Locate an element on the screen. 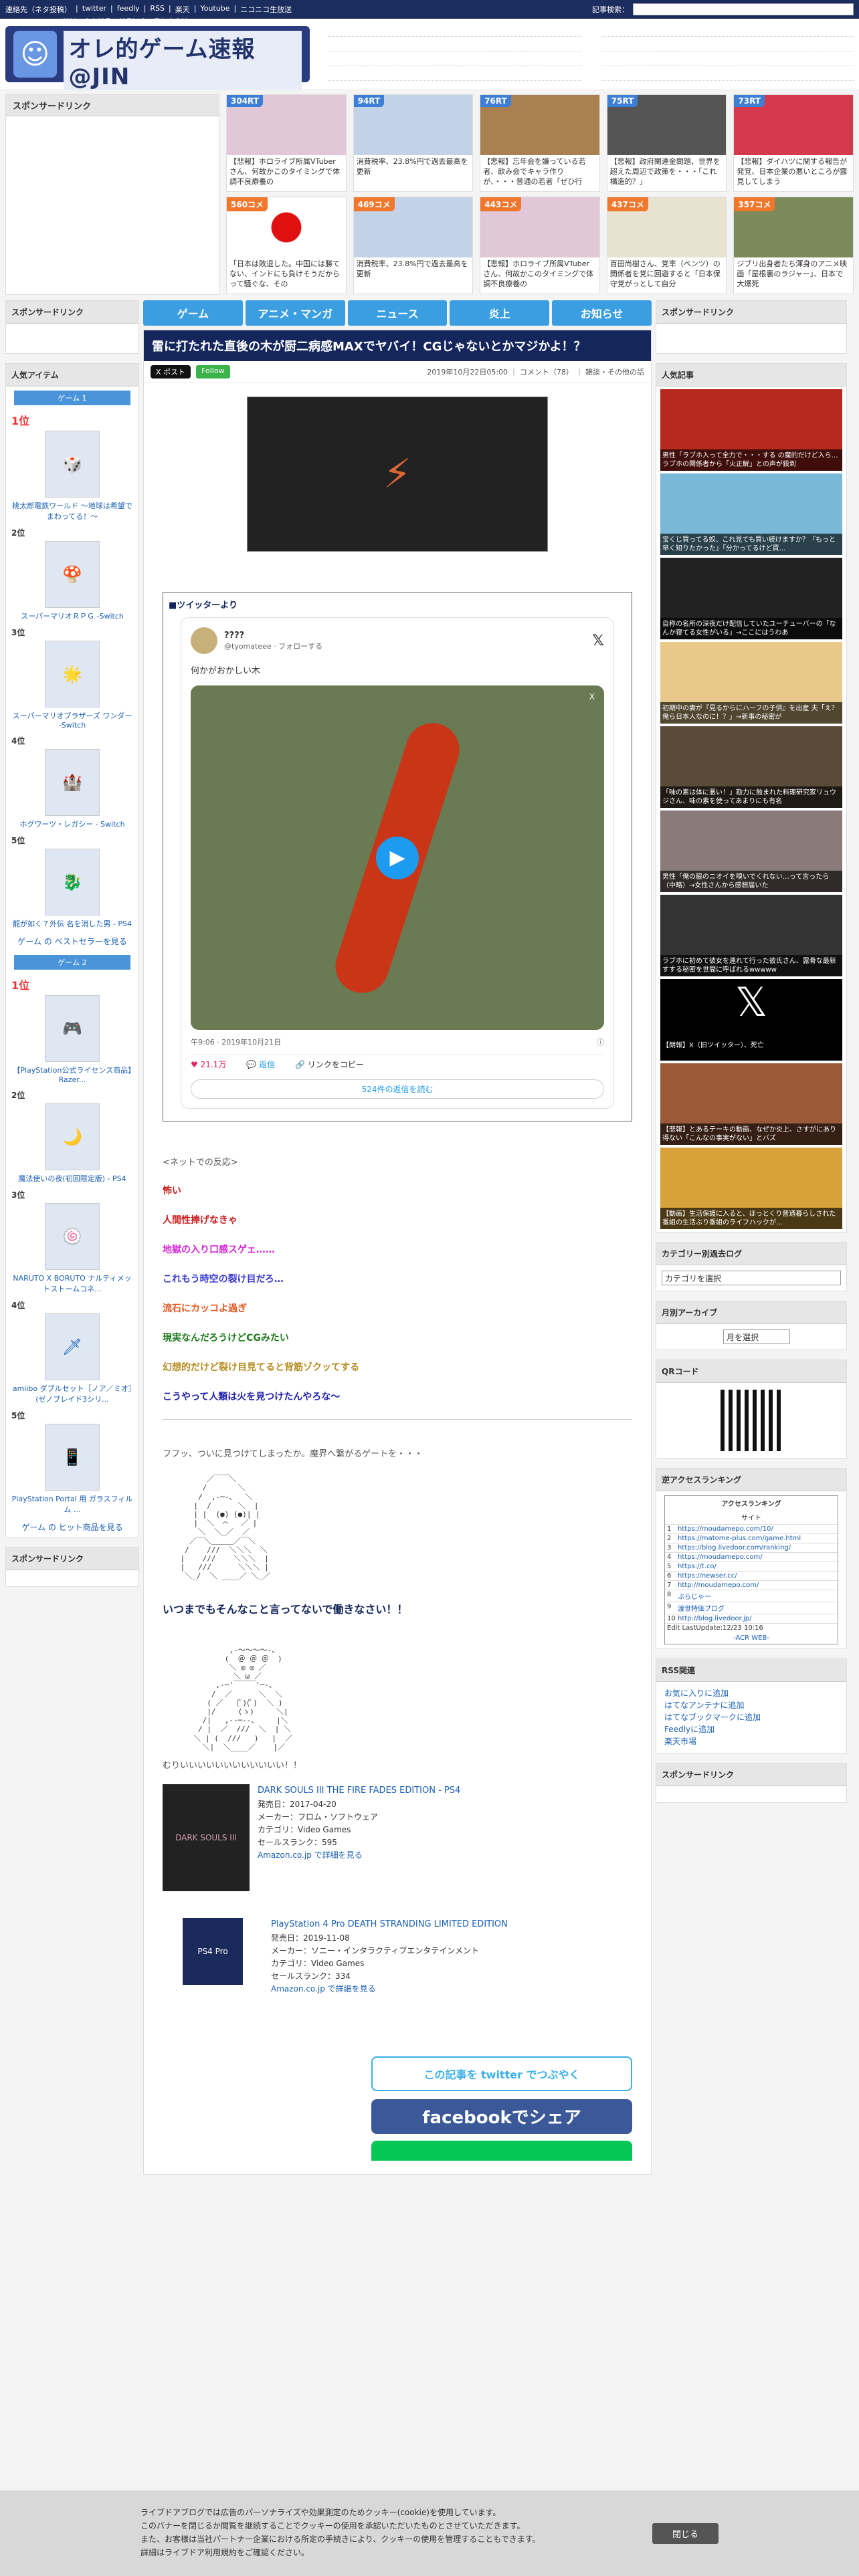  access-ranking-row: 3 https://blog.livedoor.com/ranking/ is located at coordinates (752, 1548).